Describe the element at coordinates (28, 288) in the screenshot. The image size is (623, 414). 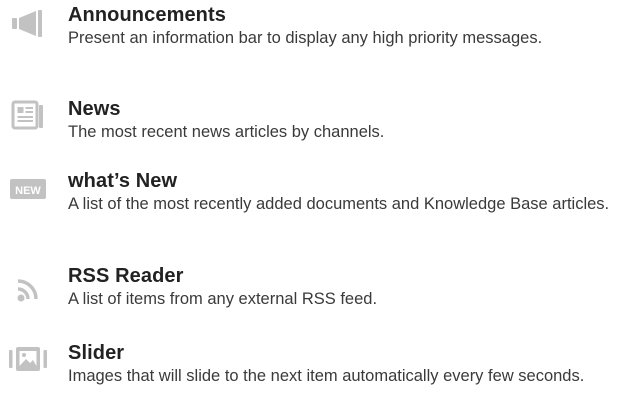
I see `rss-icon` at that location.